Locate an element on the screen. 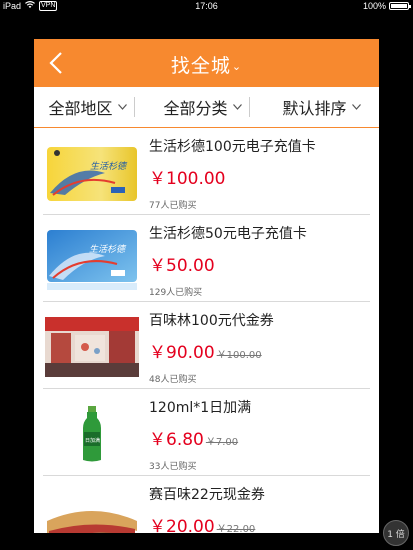 This screenshot has height=550, width=413. price-row: ￥50.00 is located at coordinates (259, 263).